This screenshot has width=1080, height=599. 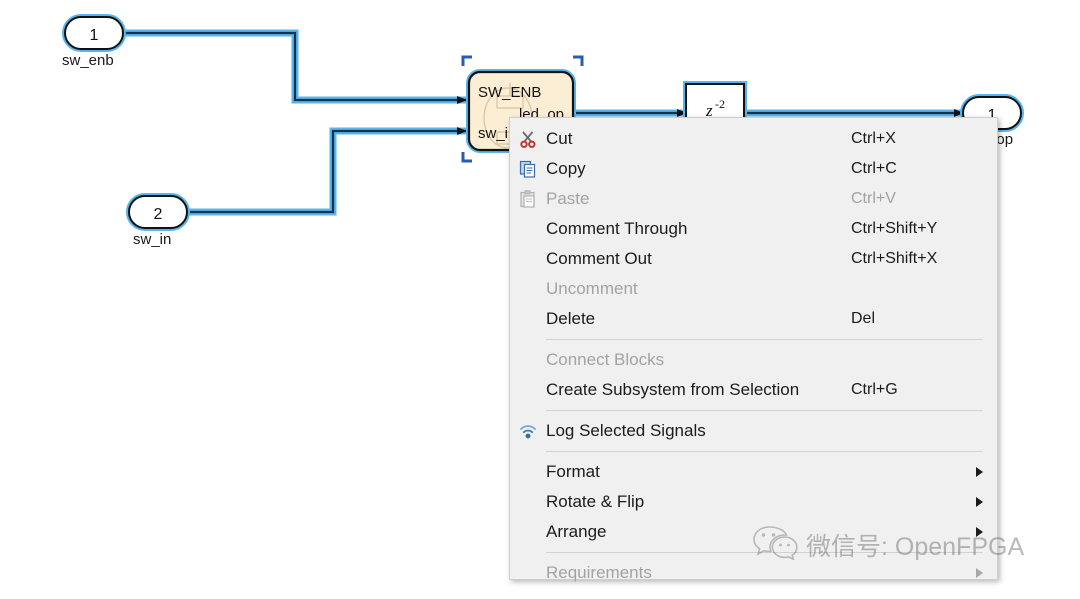 What do you see at coordinates (528, 139) in the screenshot?
I see `scissors-icon` at bounding box center [528, 139].